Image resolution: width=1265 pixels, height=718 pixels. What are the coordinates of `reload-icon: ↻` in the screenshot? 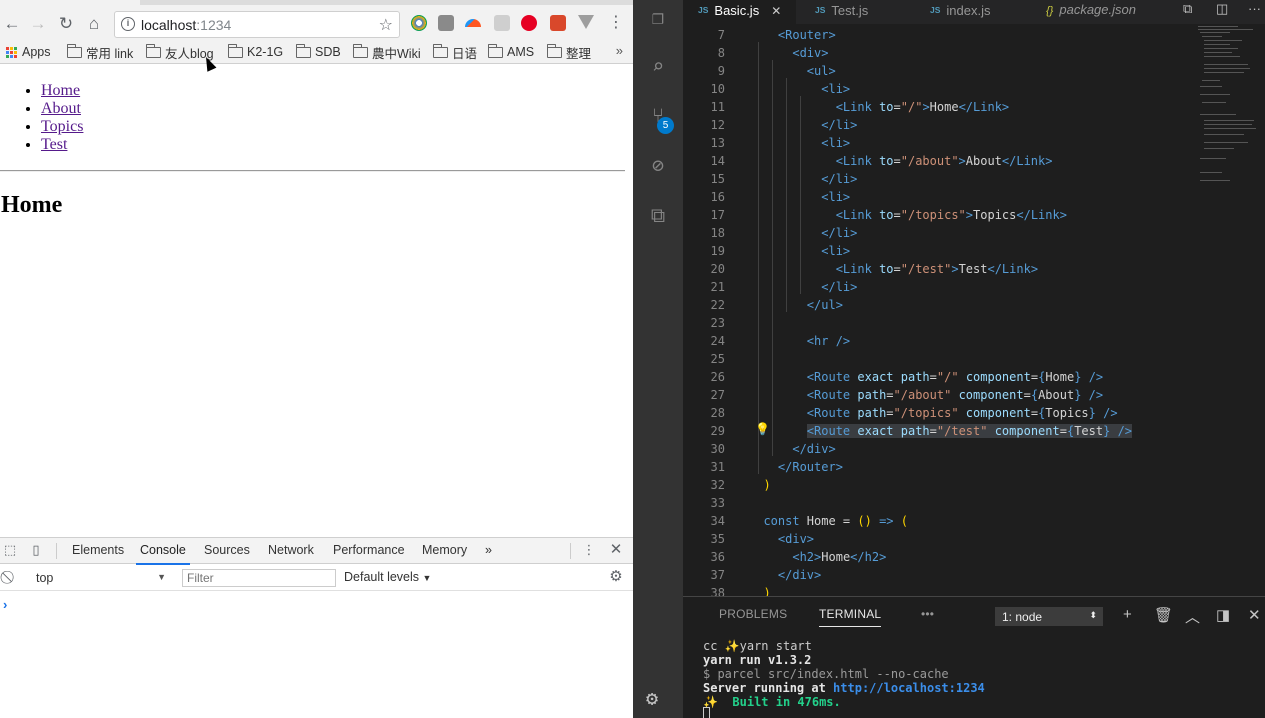 It's located at (66, 24).